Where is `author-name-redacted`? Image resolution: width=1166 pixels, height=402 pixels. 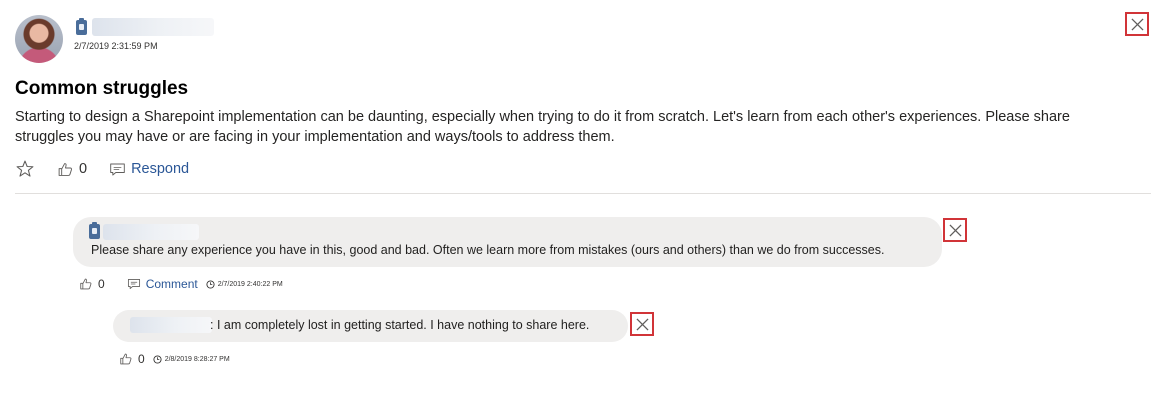 author-name-redacted is located at coordinates (153, 27).